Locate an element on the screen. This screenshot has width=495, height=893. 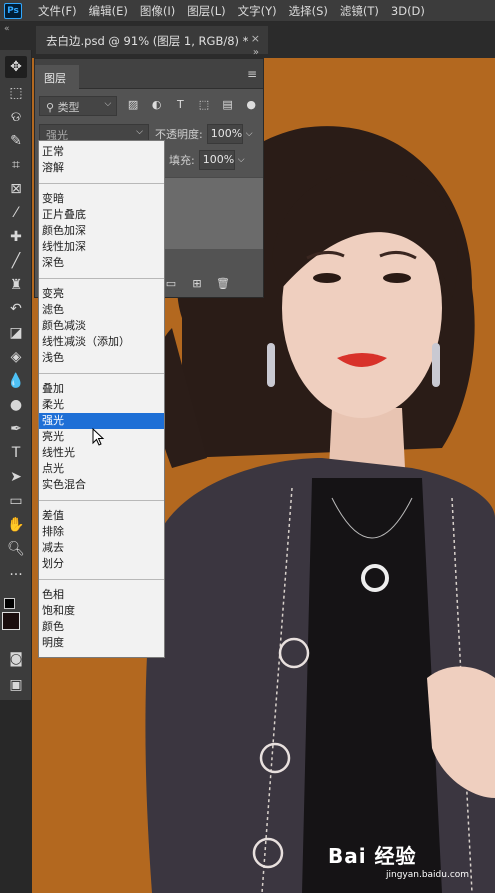
panel-collapse-icon: » is located at coordinates (256, 52).